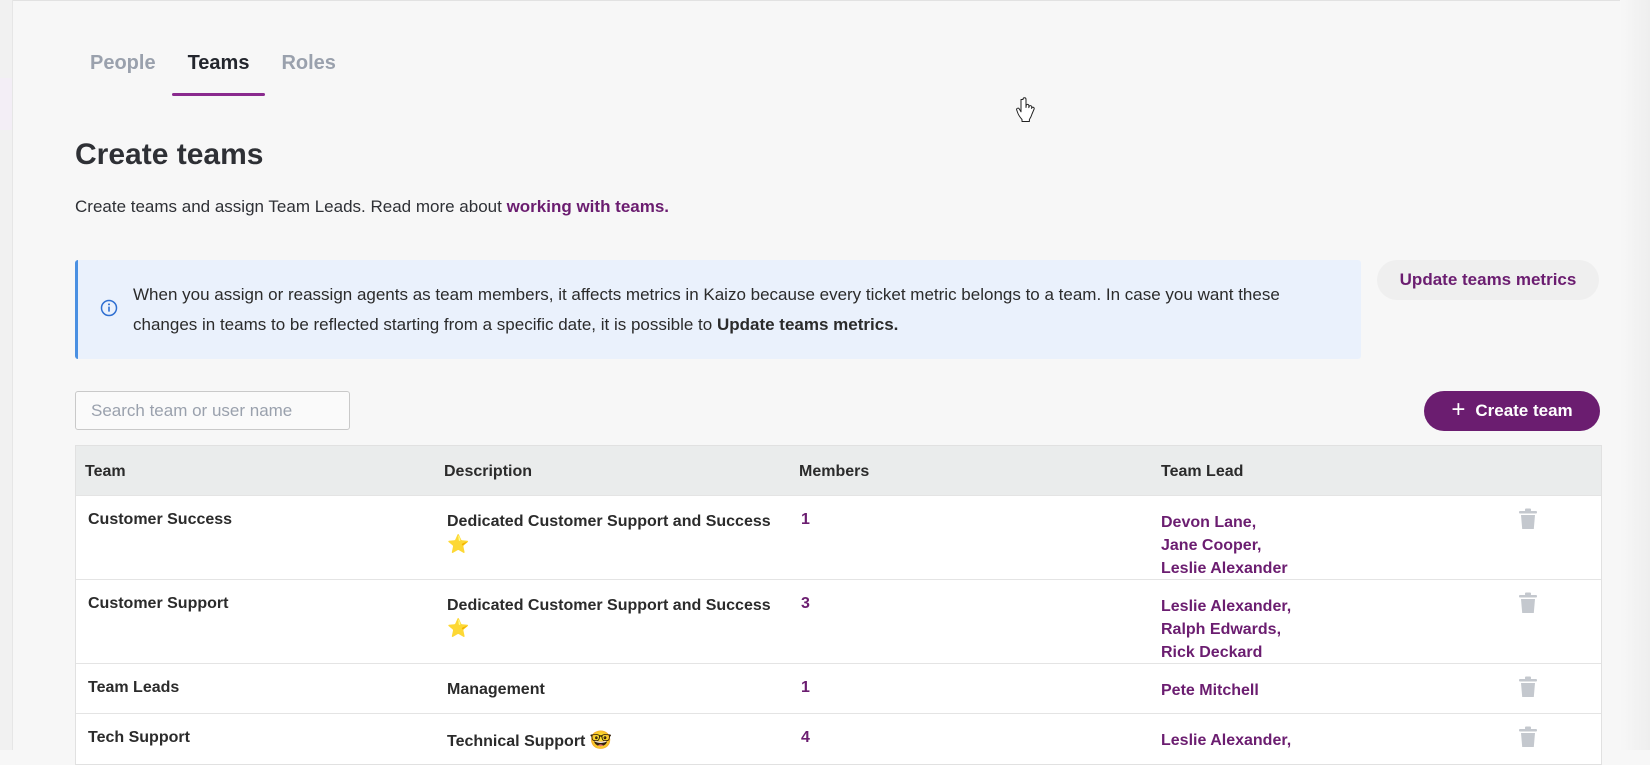 This screenshot has width=1650, height=765. Describe the element at coordinates (1025, 109) in the screenshot. I see `hand-pointer-cursor-icon` at that location.